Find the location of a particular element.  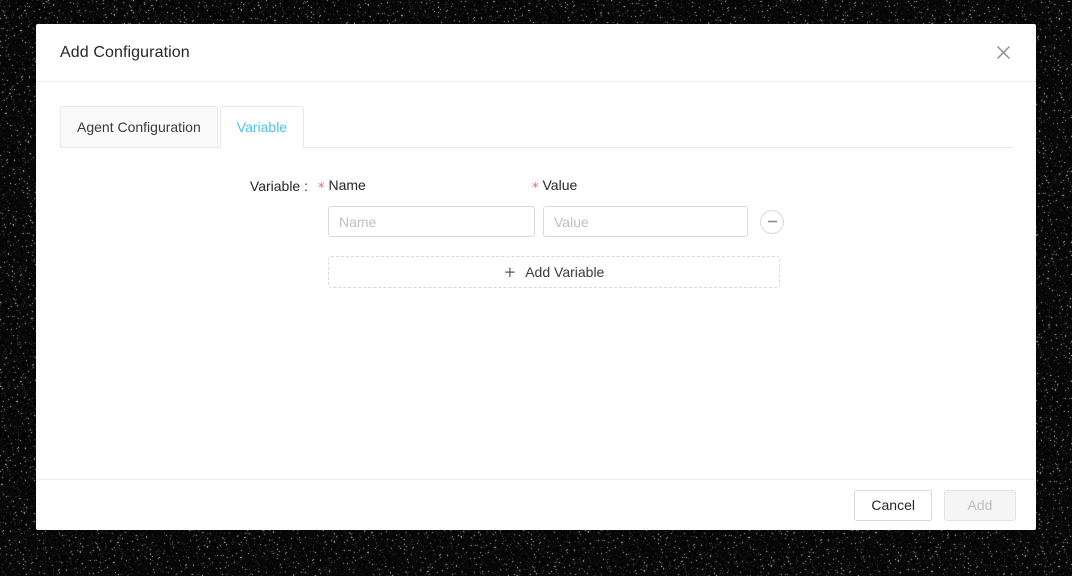

plus-icon: + is located at coordinates (510, 271).